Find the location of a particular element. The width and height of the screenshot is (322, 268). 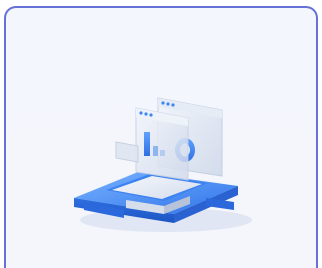

front-window-panel is located at coordinates (162, 144).